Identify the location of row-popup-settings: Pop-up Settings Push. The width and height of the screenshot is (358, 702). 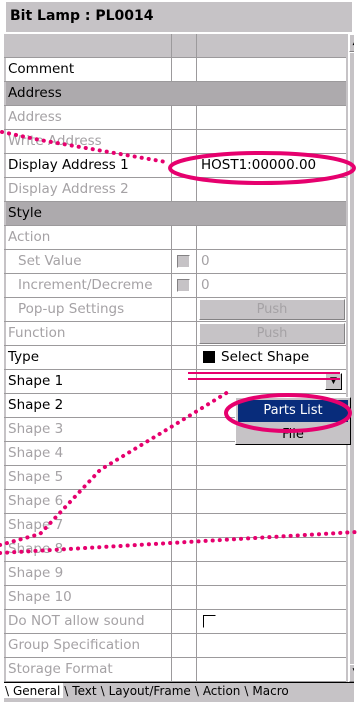
(175, 310).